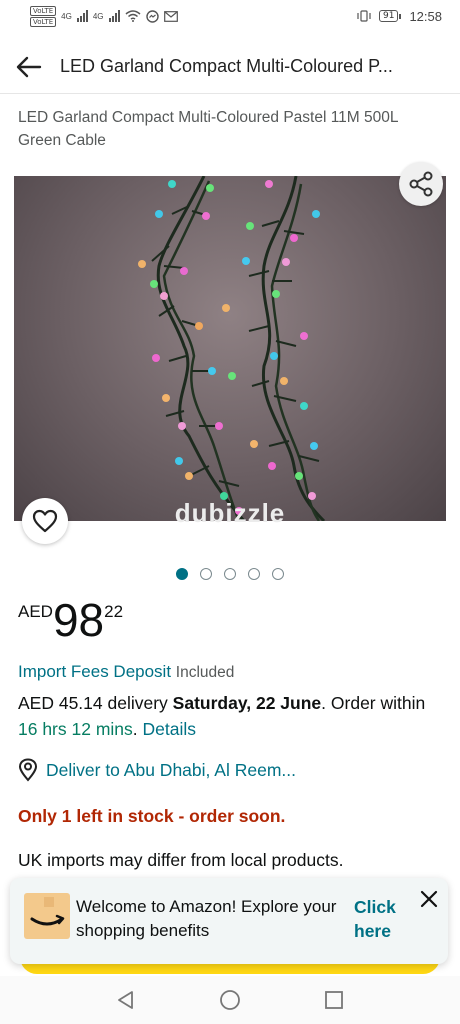 This screenshot has width=460, height=1024. What do you see at coordinates (373, 703) in the screenshot?
I see `order-within-label: . Order within` at bounding box center [373, 703].